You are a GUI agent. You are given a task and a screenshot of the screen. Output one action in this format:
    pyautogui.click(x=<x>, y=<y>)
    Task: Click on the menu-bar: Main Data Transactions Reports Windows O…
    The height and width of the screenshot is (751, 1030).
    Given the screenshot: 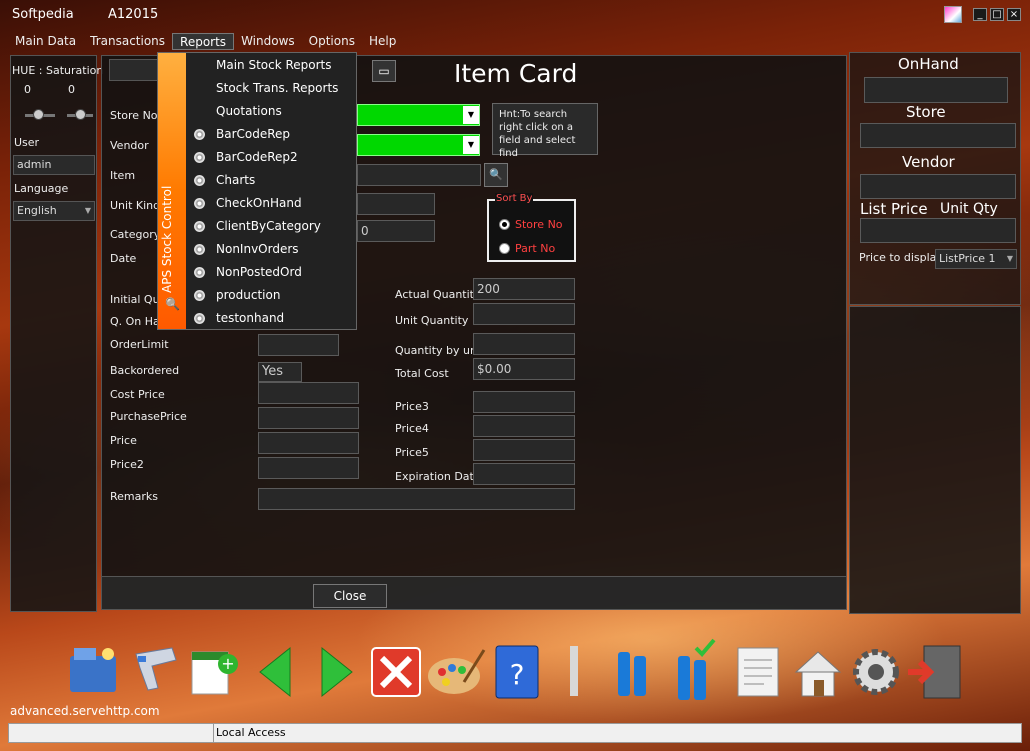 What is the action you would take?
    pyautogui.click(x=205, y=41)
    